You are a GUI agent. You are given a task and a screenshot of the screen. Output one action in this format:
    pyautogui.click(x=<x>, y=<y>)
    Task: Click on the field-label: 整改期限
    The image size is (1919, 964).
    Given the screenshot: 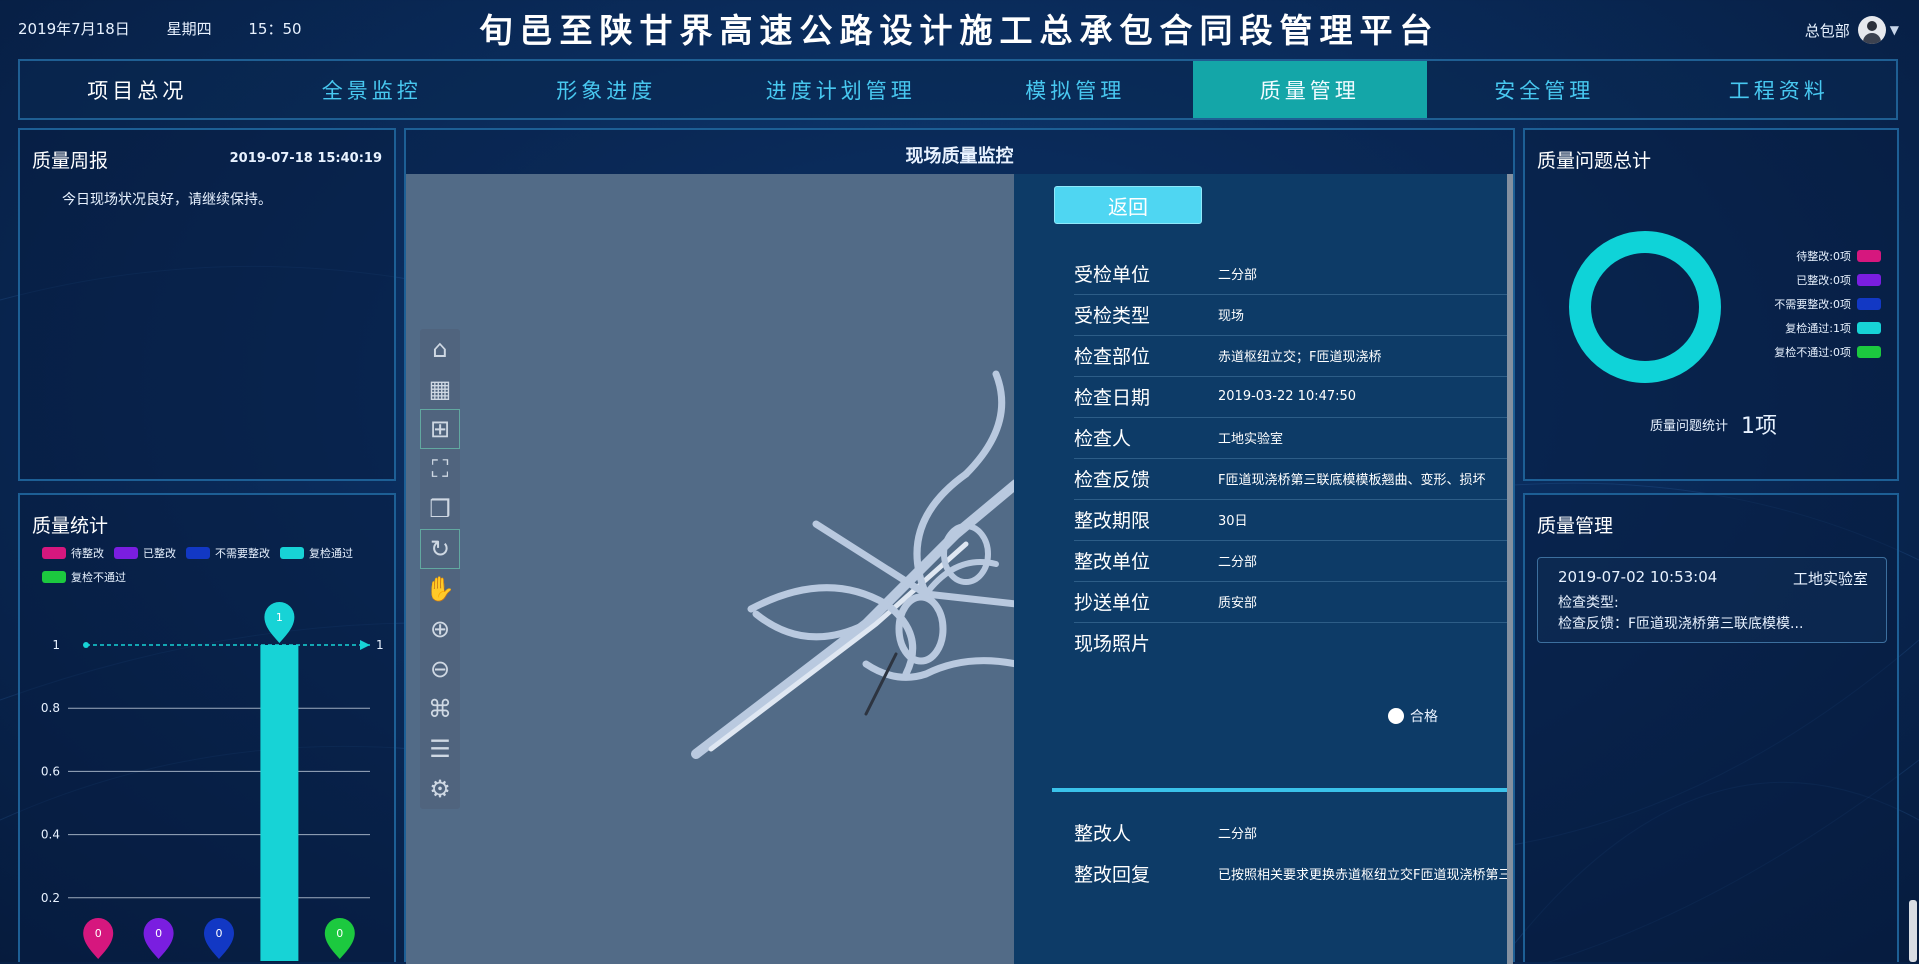 What is the action you would take?
    pyautogui.click(x=1112, y=521)
    